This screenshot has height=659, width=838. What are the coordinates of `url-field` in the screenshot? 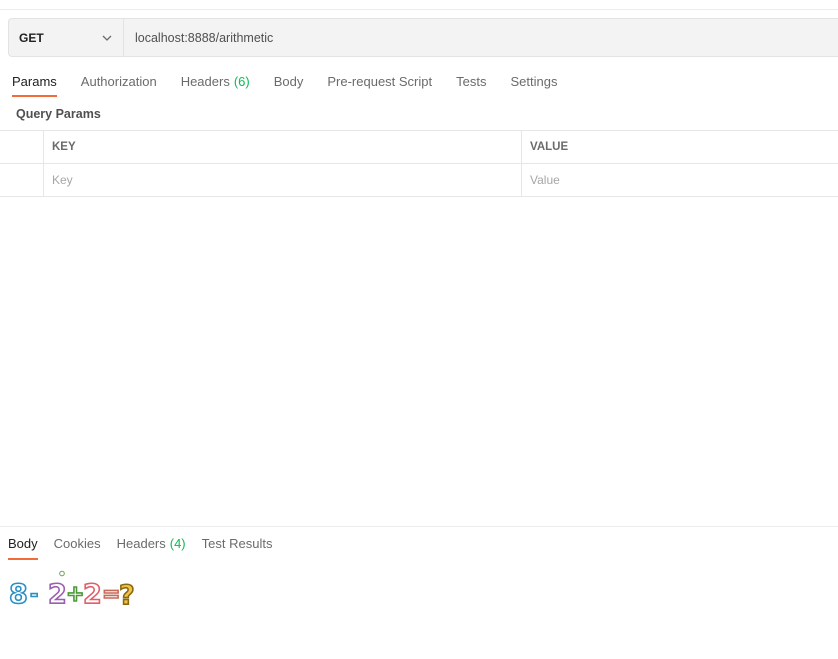 It's located at (481, 37).